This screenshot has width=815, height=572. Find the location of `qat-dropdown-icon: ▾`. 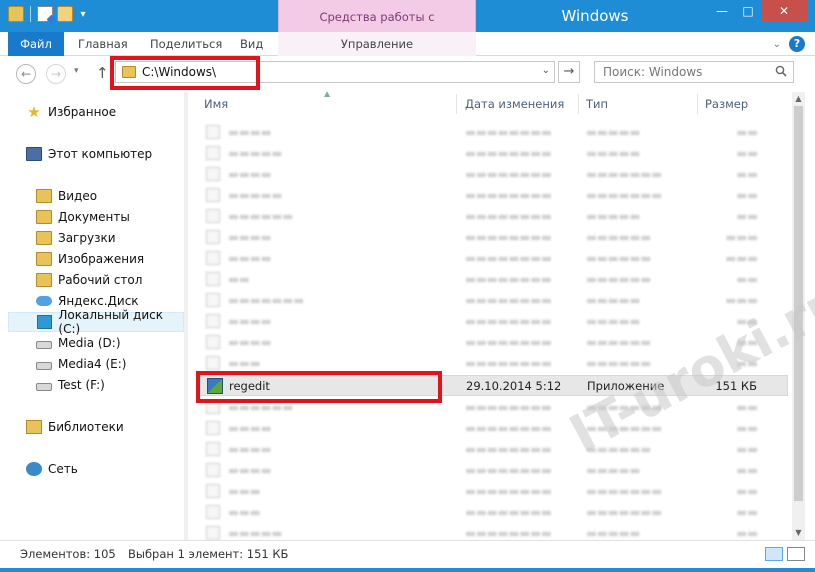

qat-dropdown-icon: ▾ is located at coordinates (83, 14).